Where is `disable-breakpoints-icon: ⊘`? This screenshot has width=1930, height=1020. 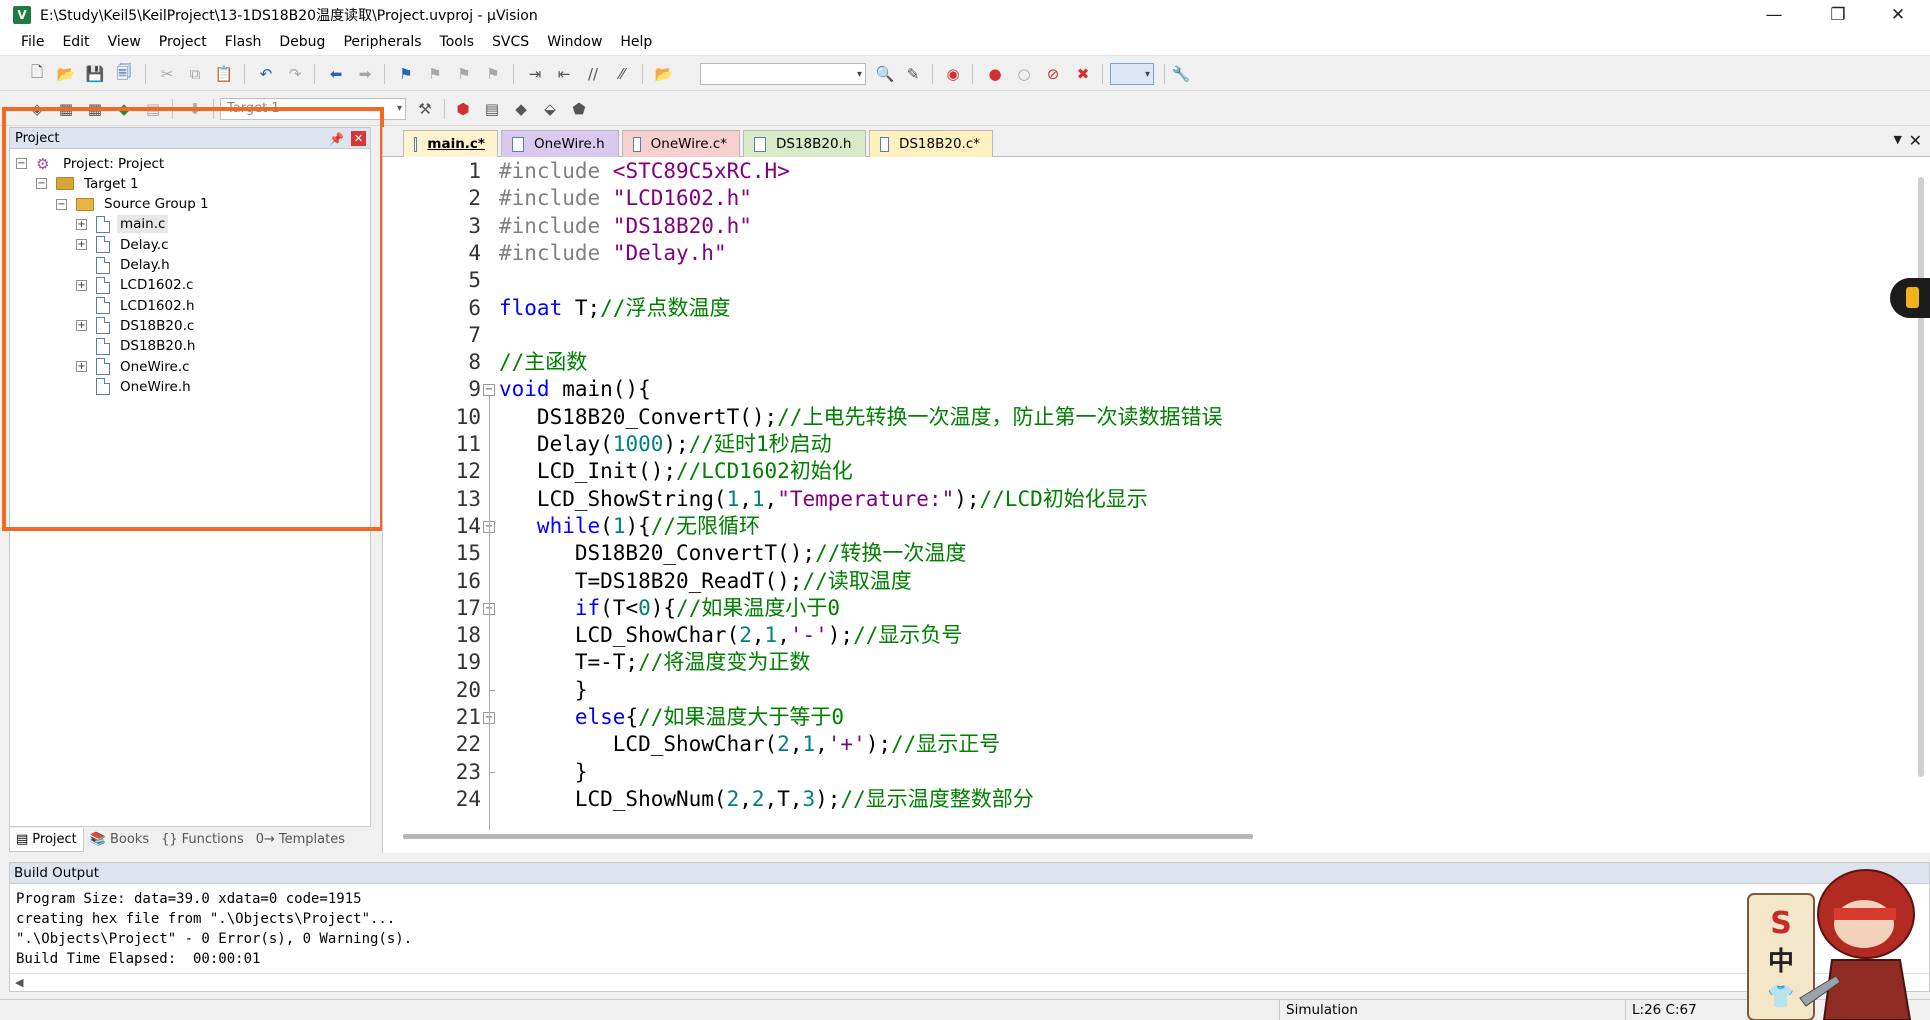
disable-breakpoints-icon: ⊘ is located at coordinates (1053, 74).